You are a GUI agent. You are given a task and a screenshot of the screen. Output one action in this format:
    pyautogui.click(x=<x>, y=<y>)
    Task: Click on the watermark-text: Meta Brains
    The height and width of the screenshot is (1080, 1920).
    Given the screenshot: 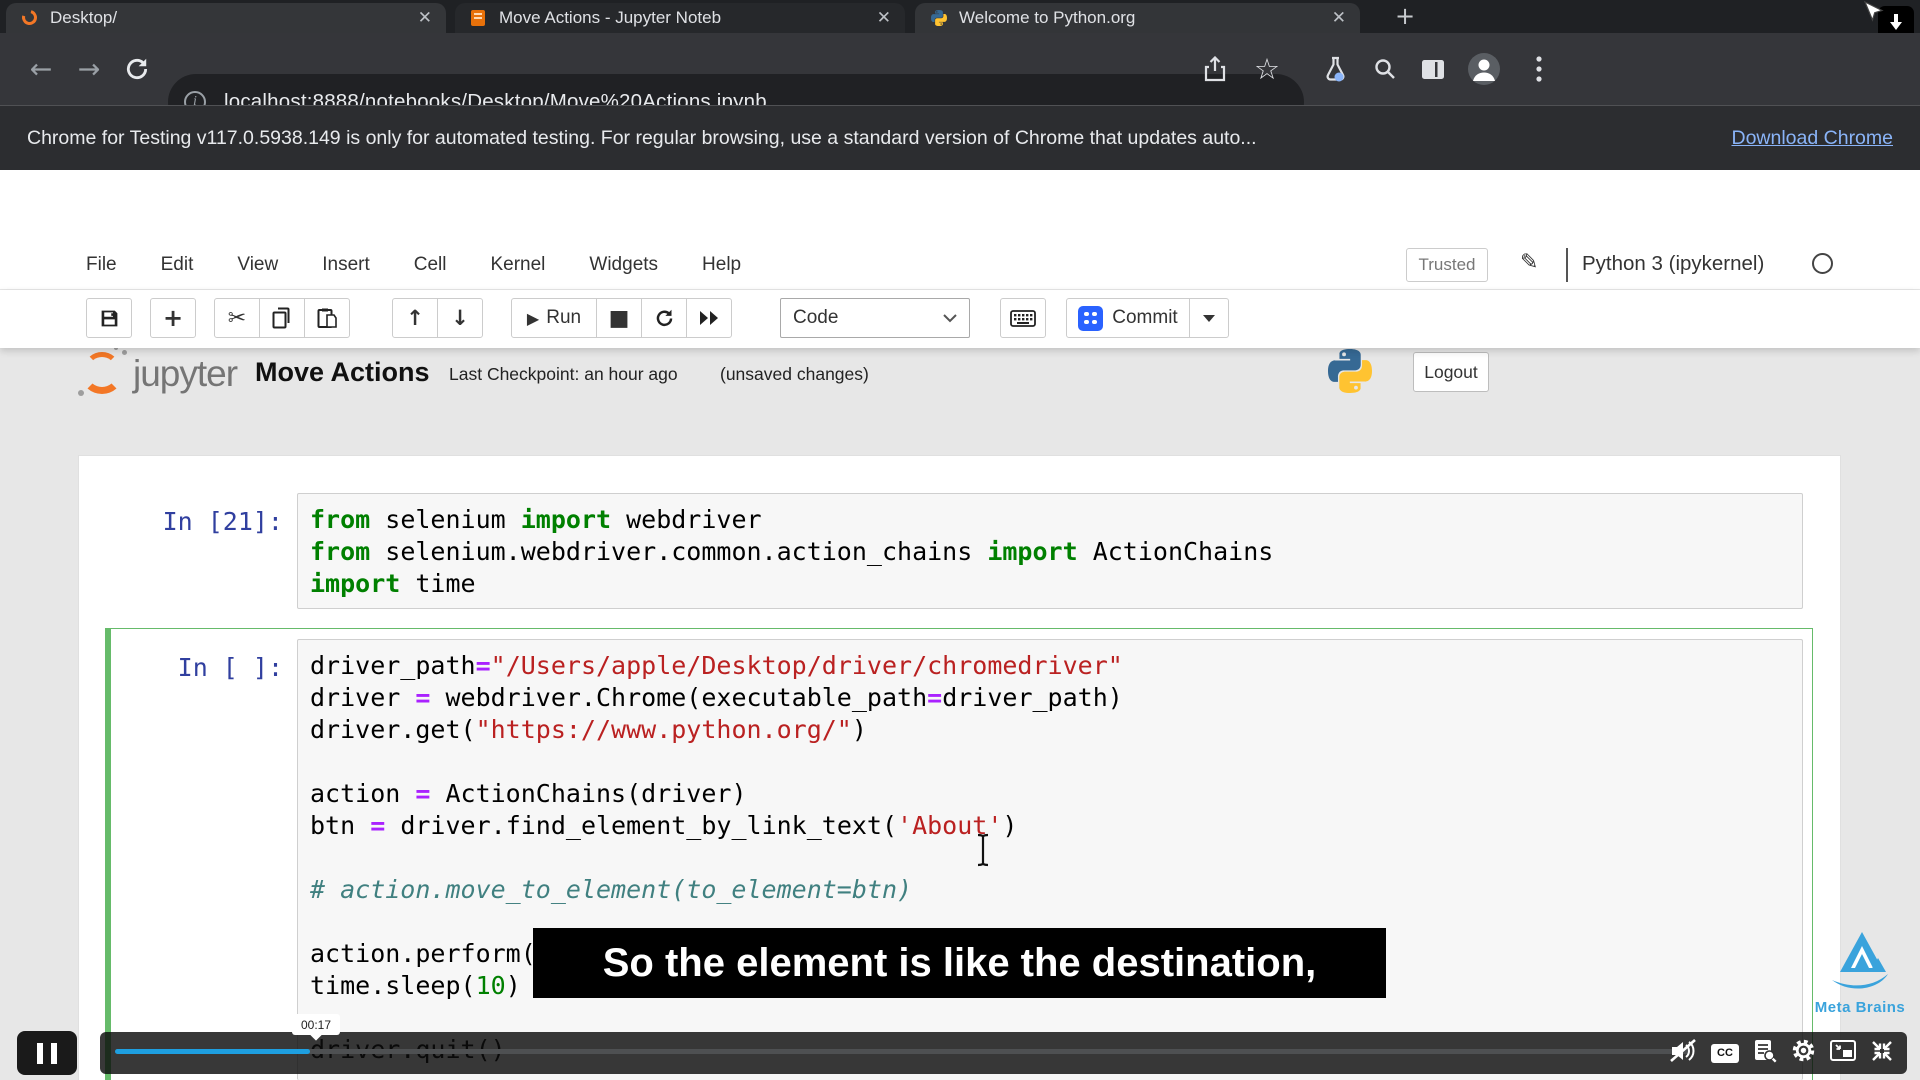 What is the action you would take?
    pyautogui.click(x=1860, y=1007)
    